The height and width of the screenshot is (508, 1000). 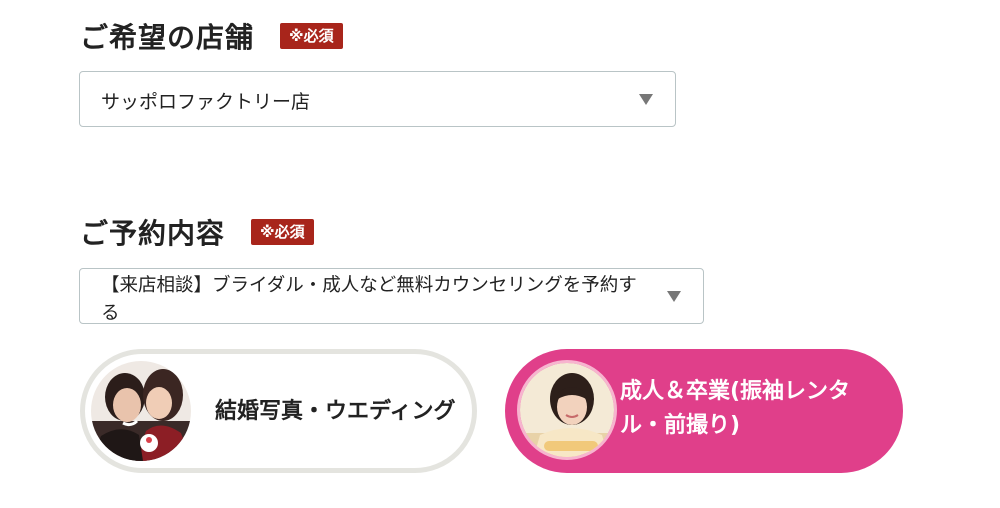 What do you see at coordinates (206, 102) in the screenshot?
I see `store-select-value: サッポロファクトリー店` at bounding box center [206, 102].